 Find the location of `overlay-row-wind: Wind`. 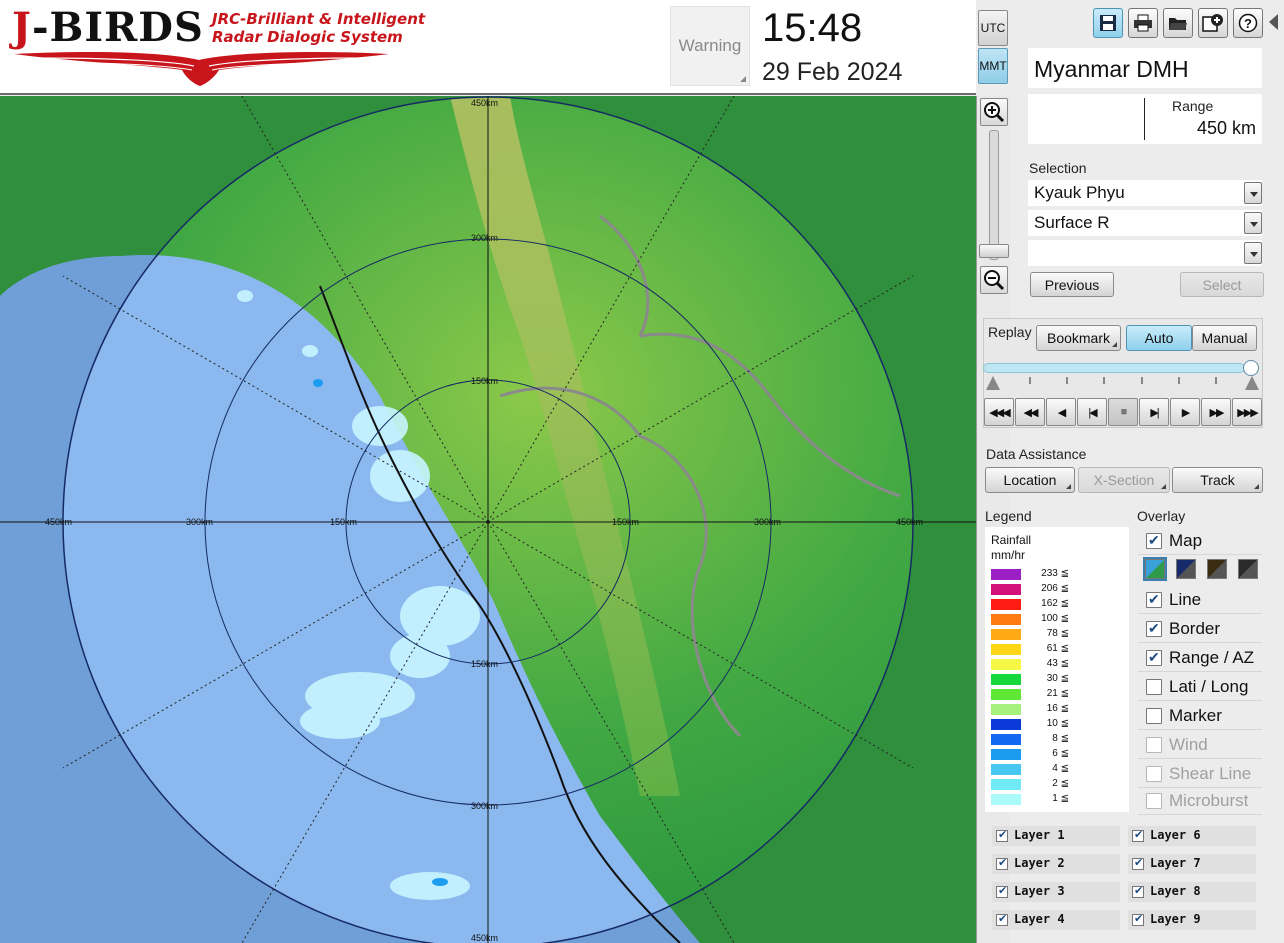

overlay-row-wind: Wind is located at coordinates (1200, 745).